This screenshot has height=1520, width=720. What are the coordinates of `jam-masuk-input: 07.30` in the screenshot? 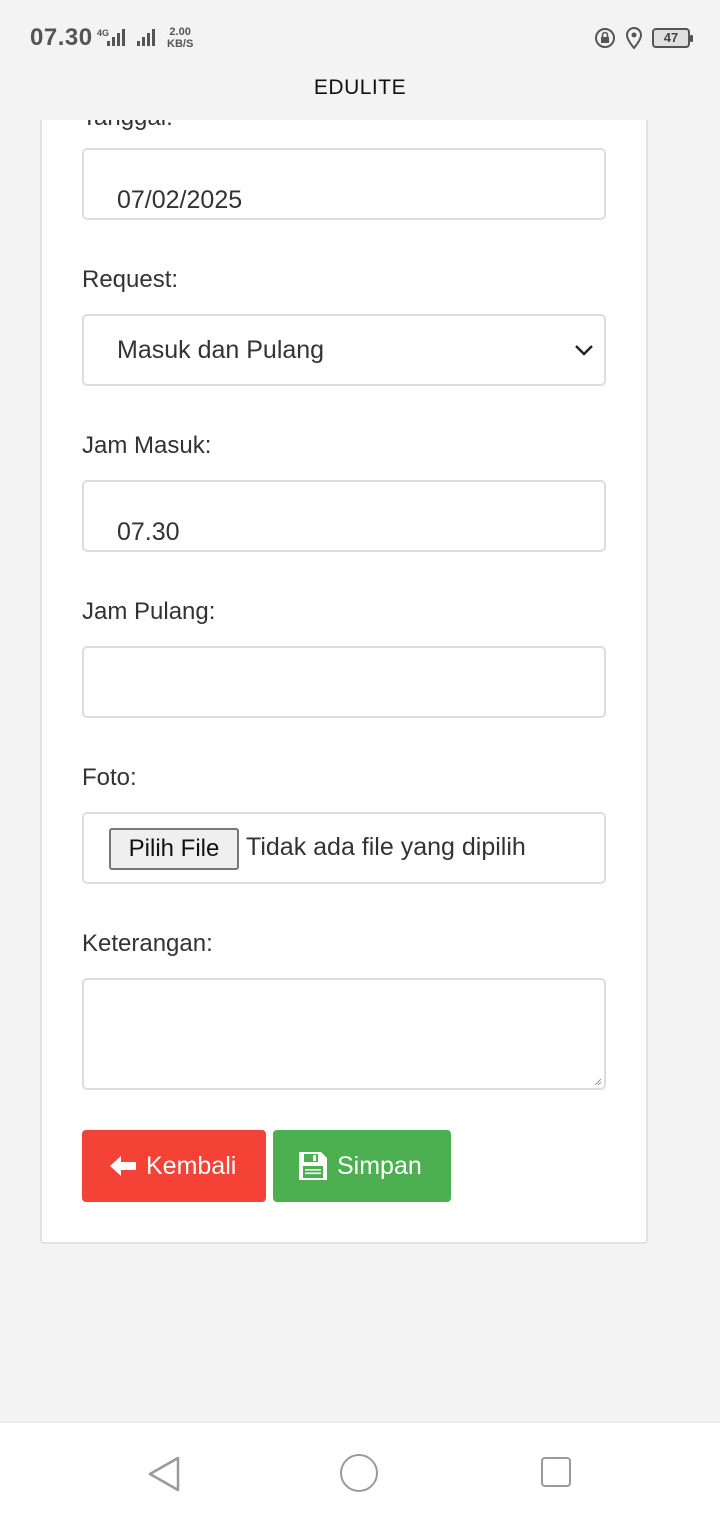 It's located at (344, 516).